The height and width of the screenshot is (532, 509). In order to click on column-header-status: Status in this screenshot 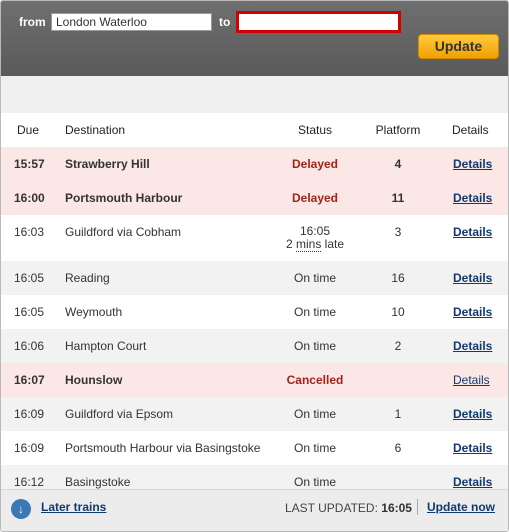, I will do `click(315, 130)`.